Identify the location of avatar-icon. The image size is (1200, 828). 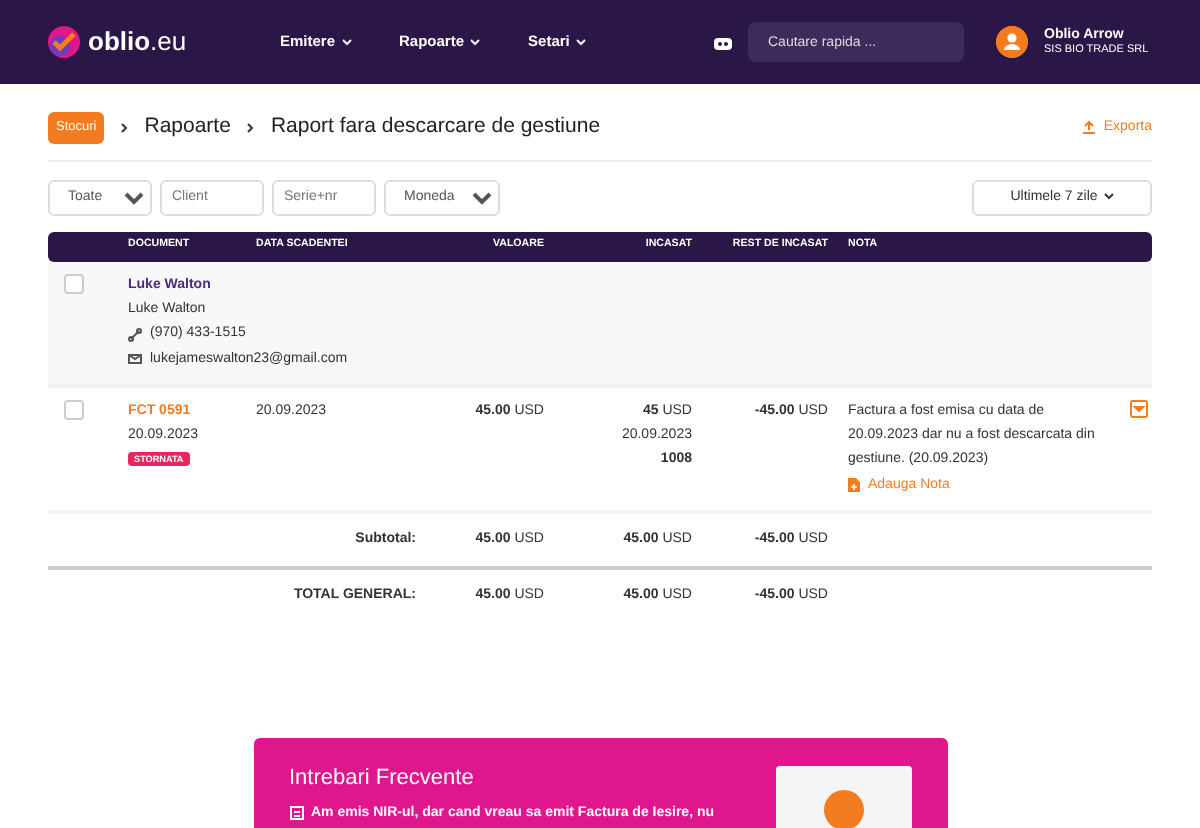
(1012, 42).